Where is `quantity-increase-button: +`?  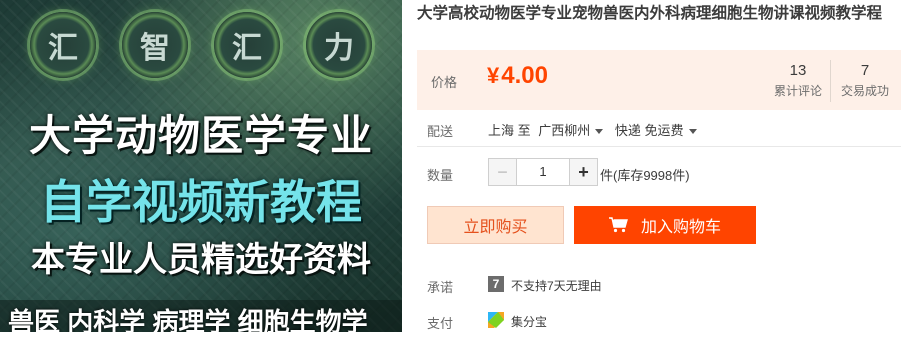
quantity-increase-button: + is located at coordinates (583, 172).